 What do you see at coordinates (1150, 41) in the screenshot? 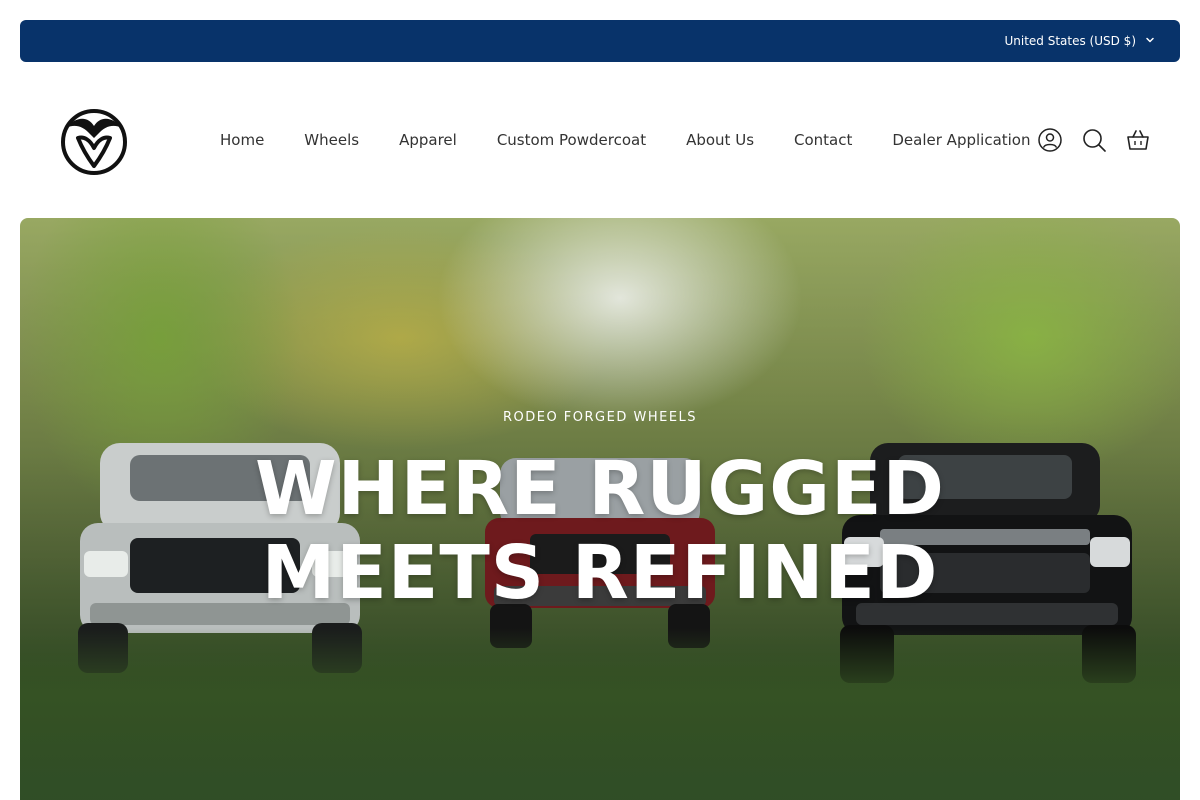
I see `chevron-down-icon` at bounding box center [1150, 41].